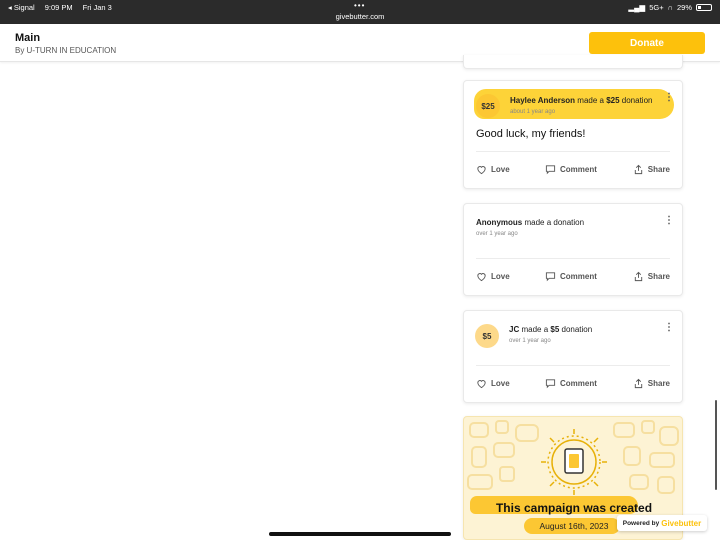 The width and height of the screenshot is (720, 540). I want to click on signal-icon: ▂▄▆, so click(637, 7).